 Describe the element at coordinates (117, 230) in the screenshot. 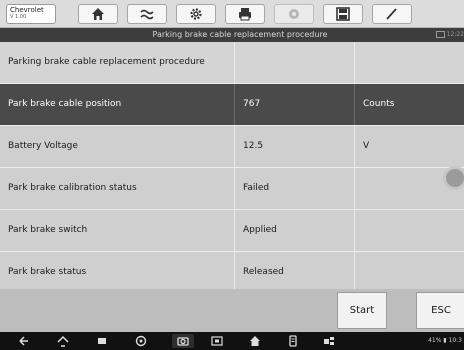

I see `row-name: Park brake switch` at that location.